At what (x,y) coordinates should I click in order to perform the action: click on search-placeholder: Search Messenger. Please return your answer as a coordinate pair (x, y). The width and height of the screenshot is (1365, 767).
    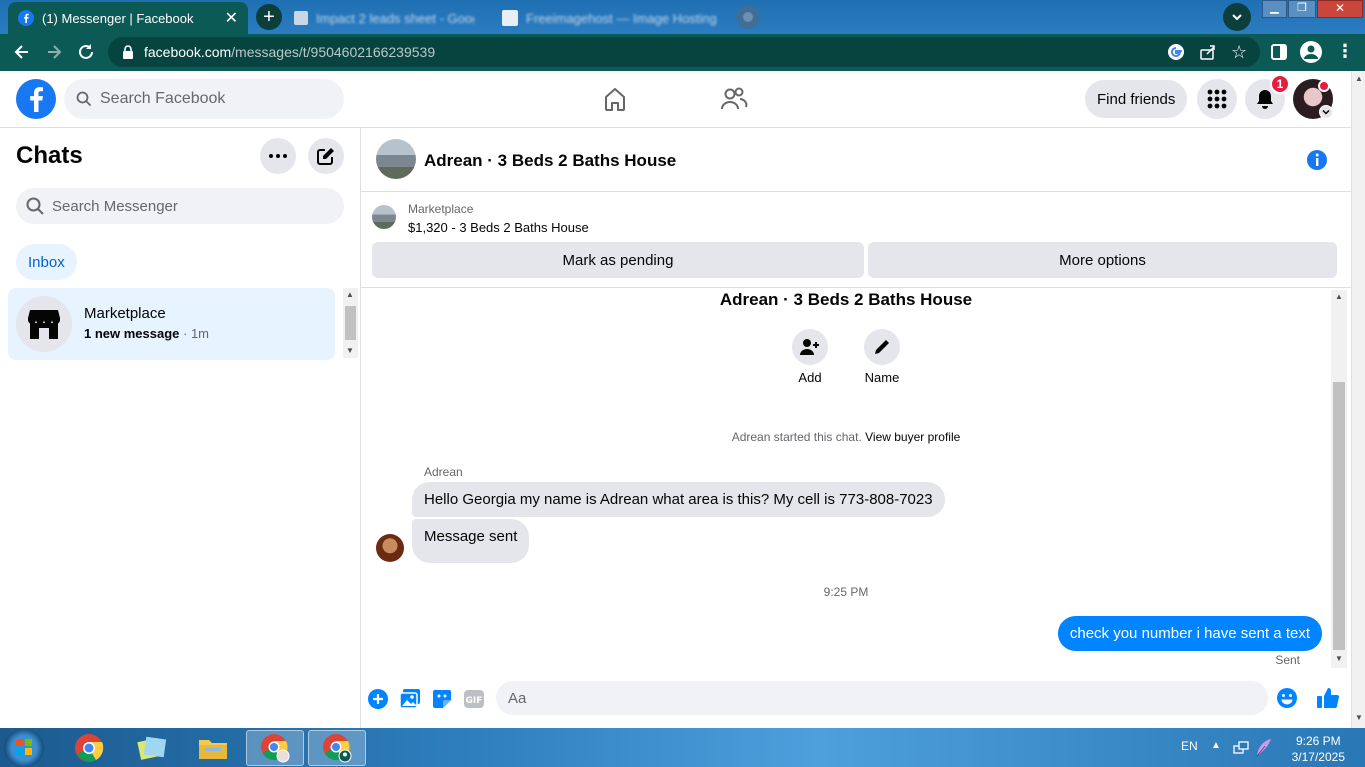
    Looking at the image, I should click on (115, 206).